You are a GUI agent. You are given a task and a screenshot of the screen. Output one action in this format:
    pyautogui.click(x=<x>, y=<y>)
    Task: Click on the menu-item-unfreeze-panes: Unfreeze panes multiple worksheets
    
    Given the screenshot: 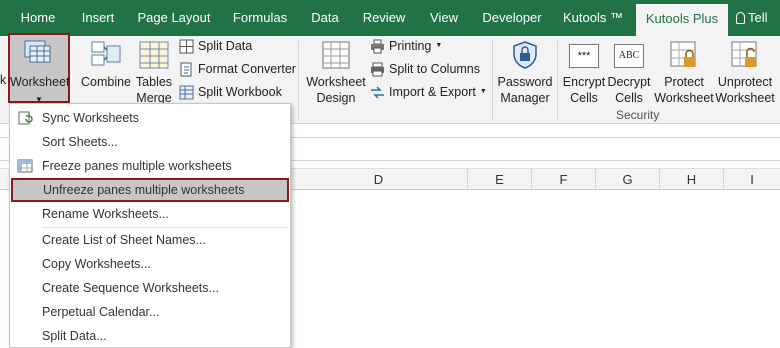 What is the action you would take?
    pyautogui.click(x=150, y=190)
    